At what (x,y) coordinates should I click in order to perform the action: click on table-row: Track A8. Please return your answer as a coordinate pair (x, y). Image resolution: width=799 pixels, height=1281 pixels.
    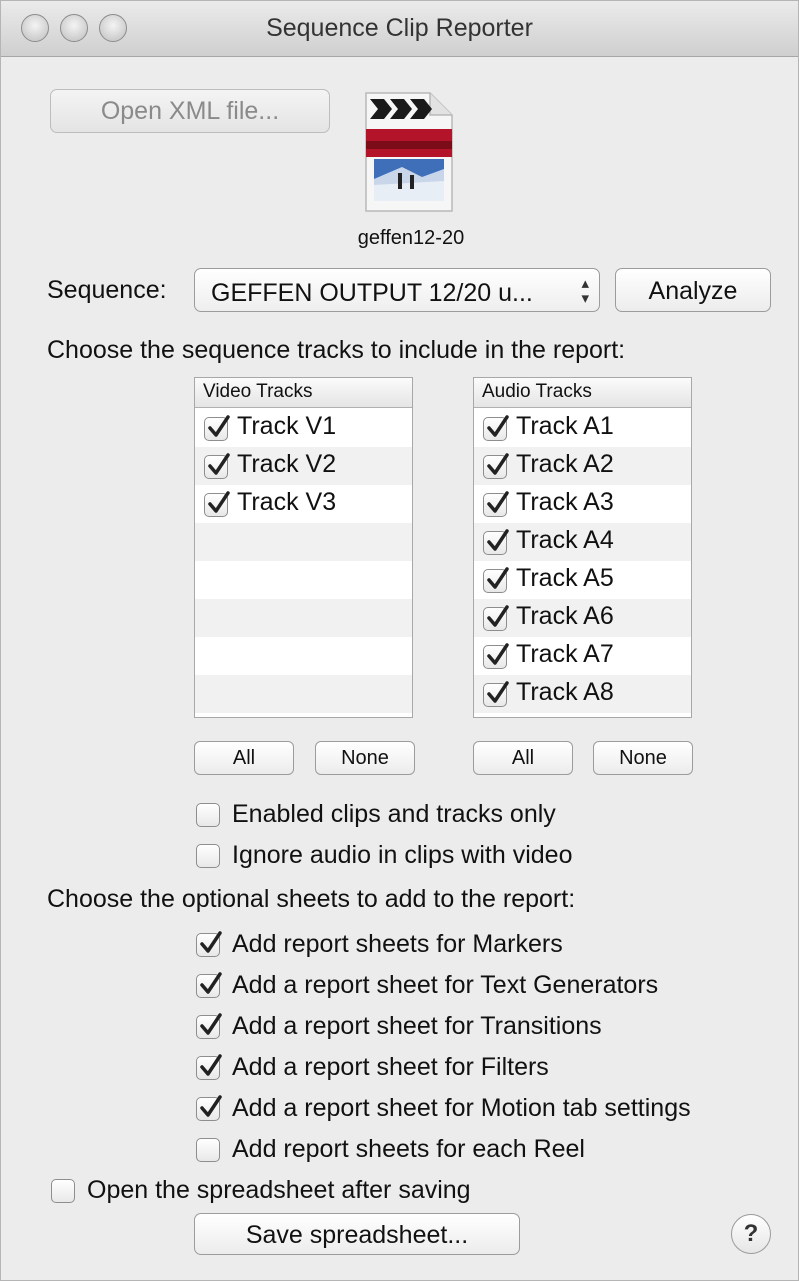
    Looking at the image, I should click on (582, 694).